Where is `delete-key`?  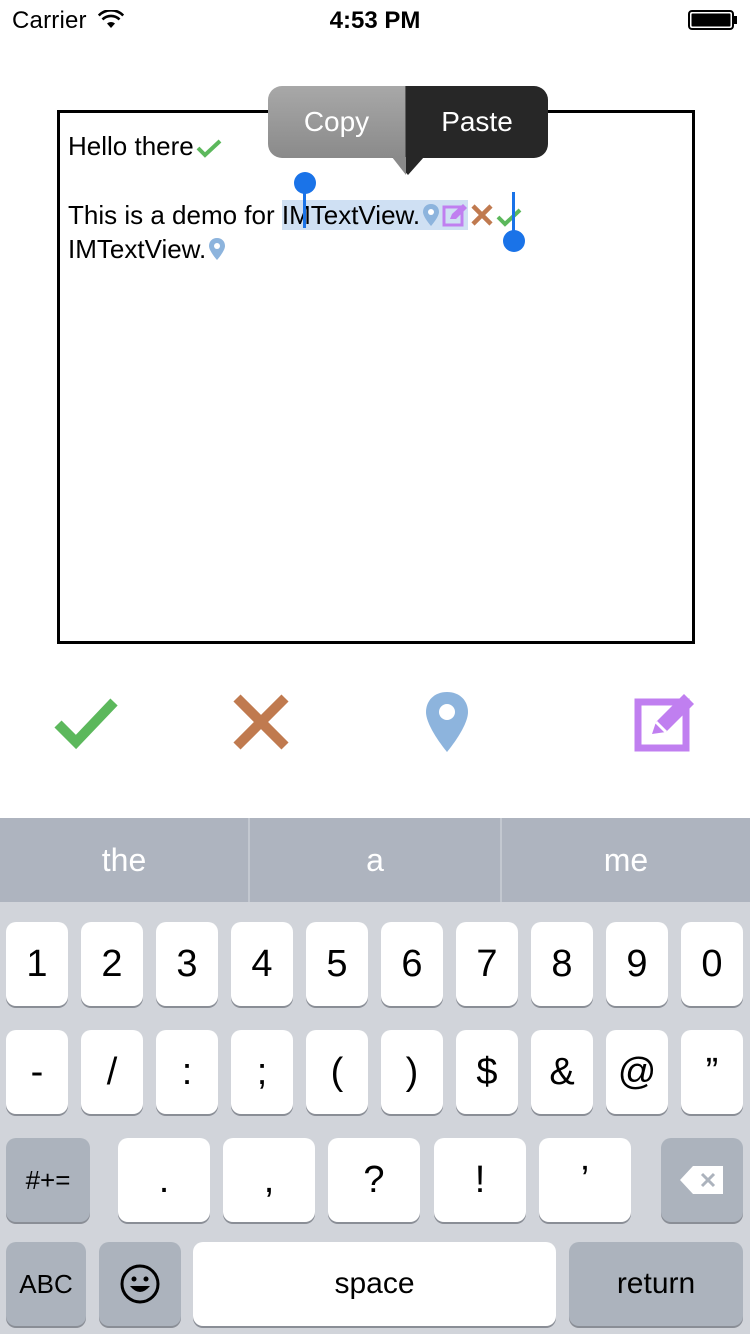 delete-key is located at coordinates (702, 1180).